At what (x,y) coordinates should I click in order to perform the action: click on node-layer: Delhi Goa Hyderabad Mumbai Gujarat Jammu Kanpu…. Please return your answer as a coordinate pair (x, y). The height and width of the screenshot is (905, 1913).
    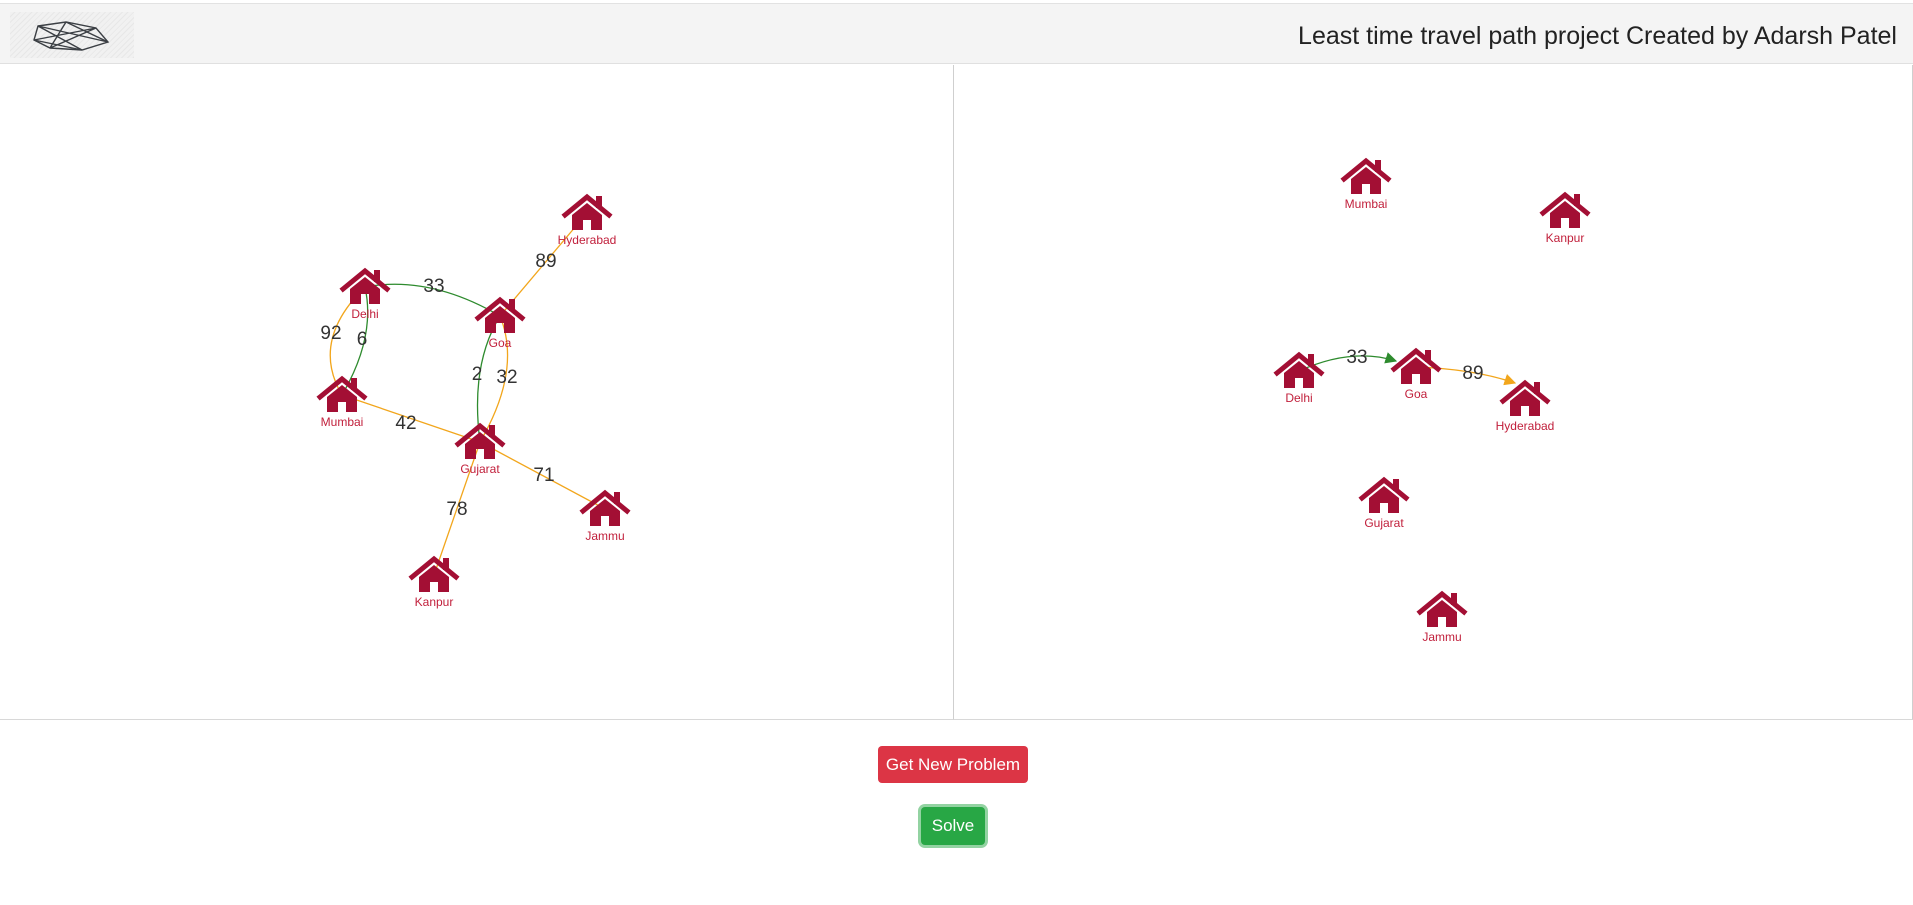
    Looking at the image, I should click on (473, 401).